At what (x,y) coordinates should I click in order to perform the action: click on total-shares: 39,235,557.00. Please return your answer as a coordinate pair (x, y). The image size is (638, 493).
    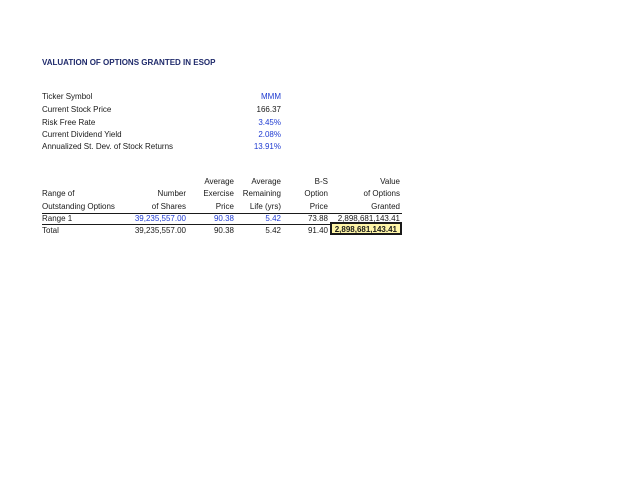
    Looking at the image, I should click on (160, 230).